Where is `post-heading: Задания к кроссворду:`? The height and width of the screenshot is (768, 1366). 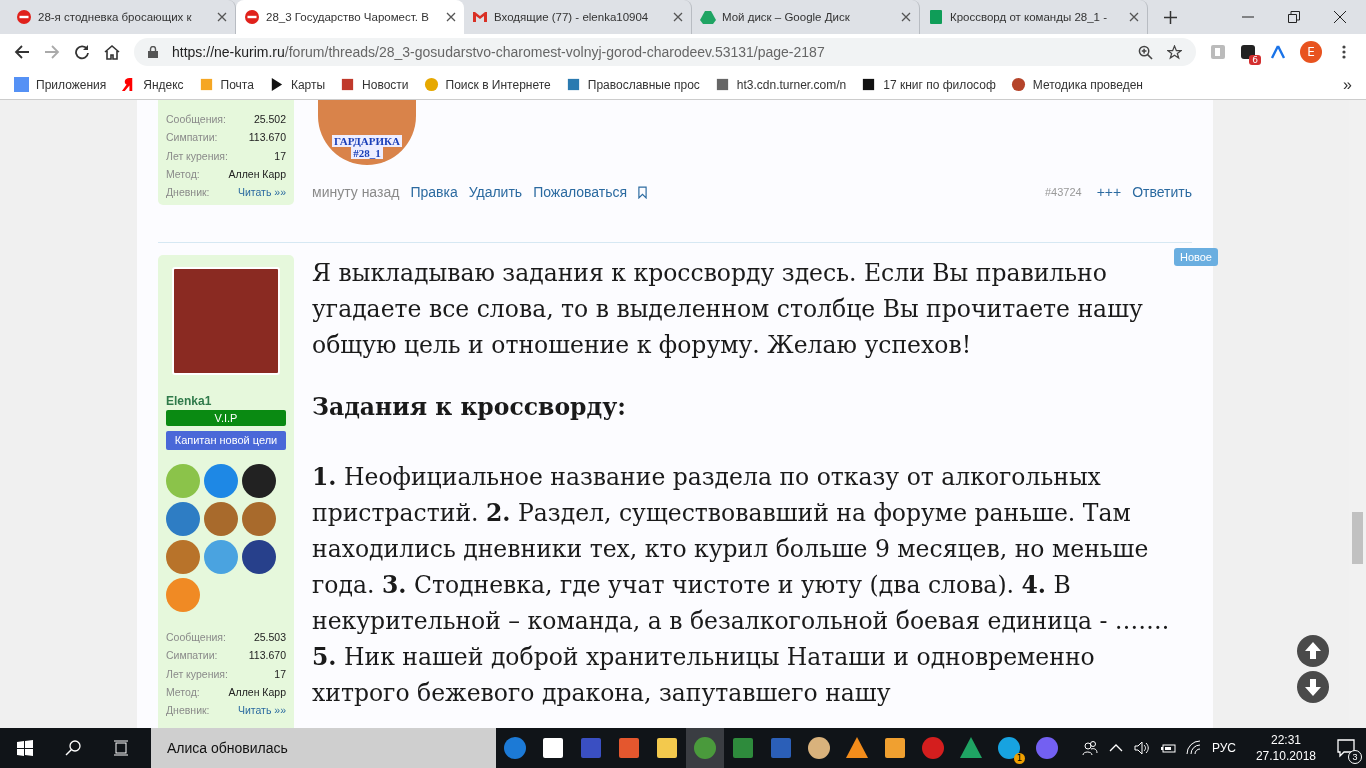 post-heading: Задания к кроссворду: is located at coordinates (469, 407).